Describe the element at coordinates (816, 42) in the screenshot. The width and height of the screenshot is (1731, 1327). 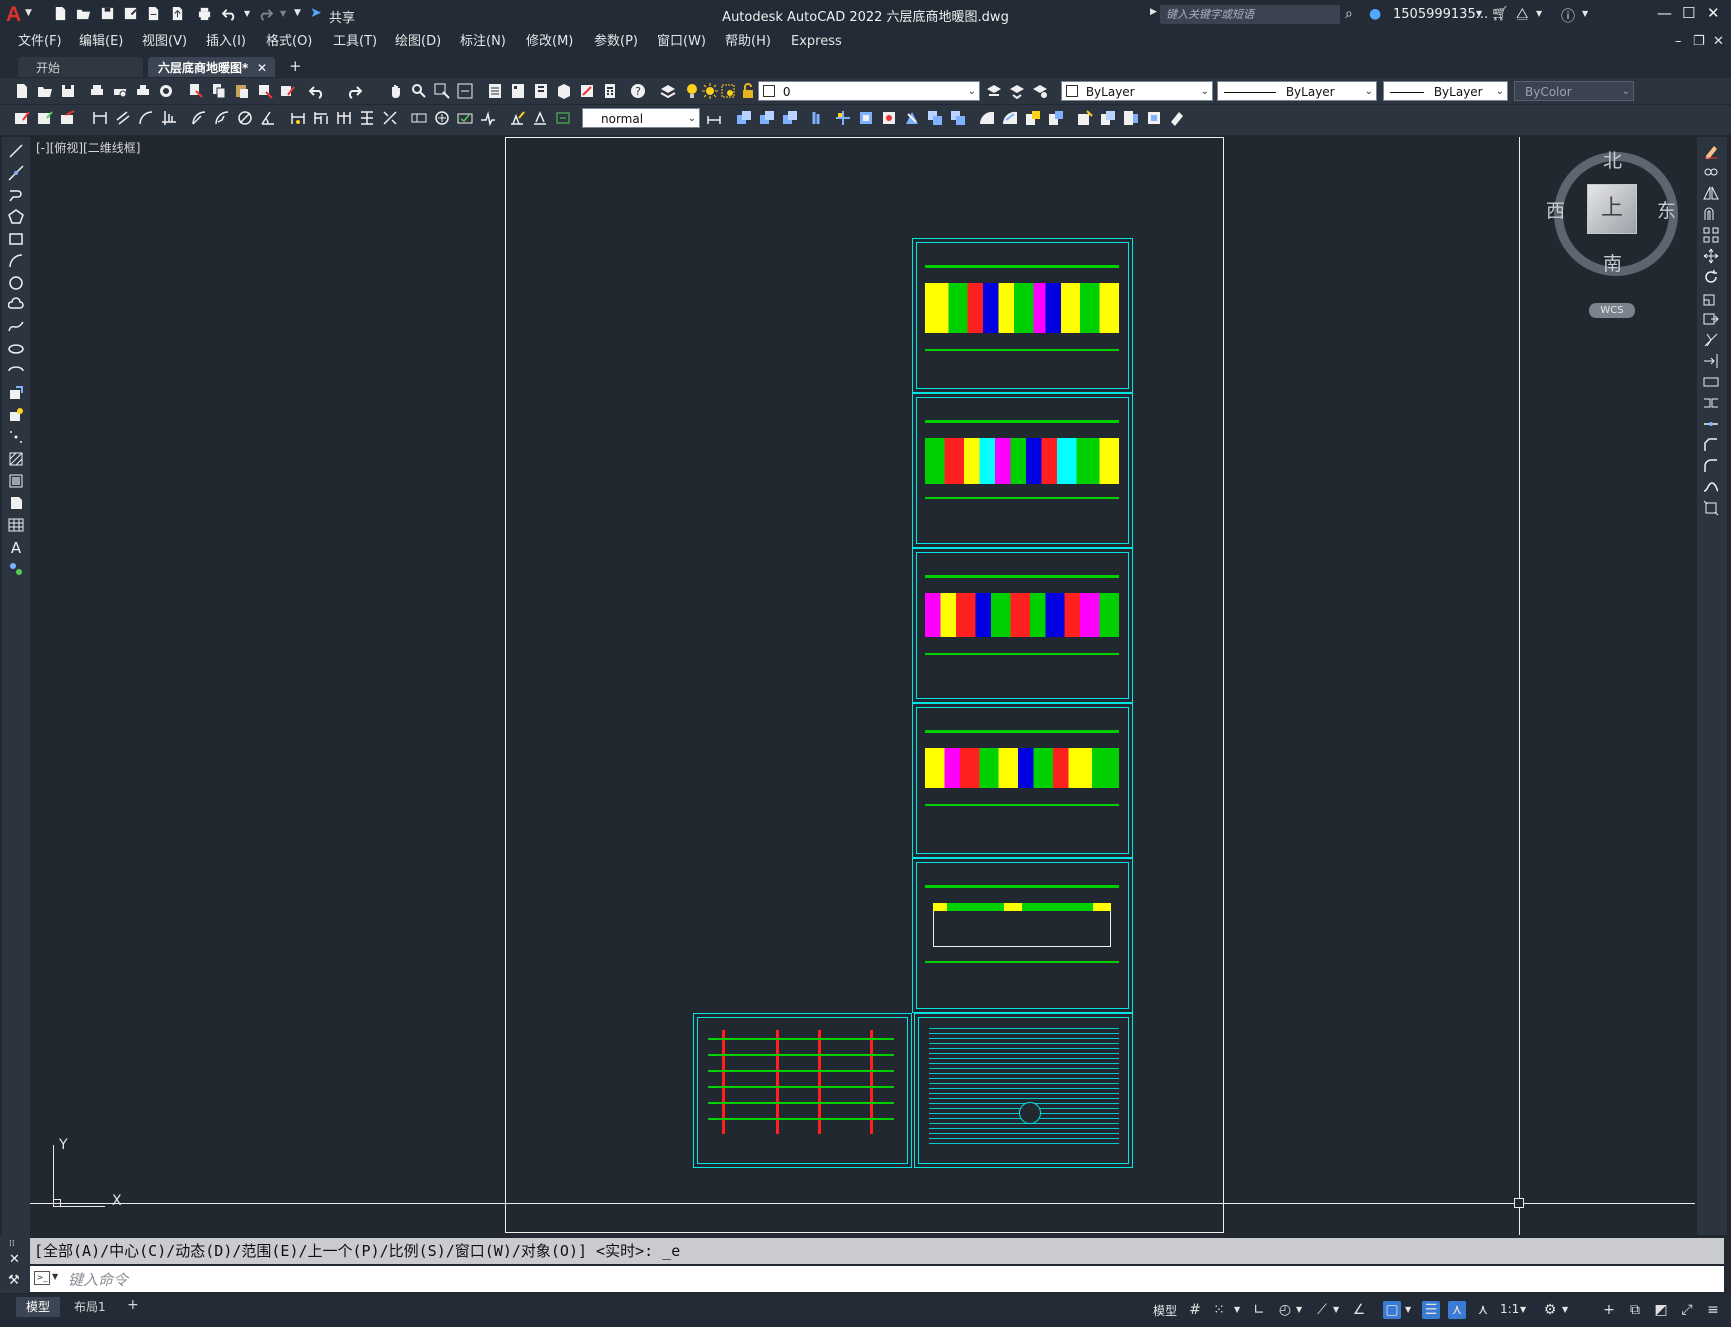
I see `menu-express: Express` at that location.